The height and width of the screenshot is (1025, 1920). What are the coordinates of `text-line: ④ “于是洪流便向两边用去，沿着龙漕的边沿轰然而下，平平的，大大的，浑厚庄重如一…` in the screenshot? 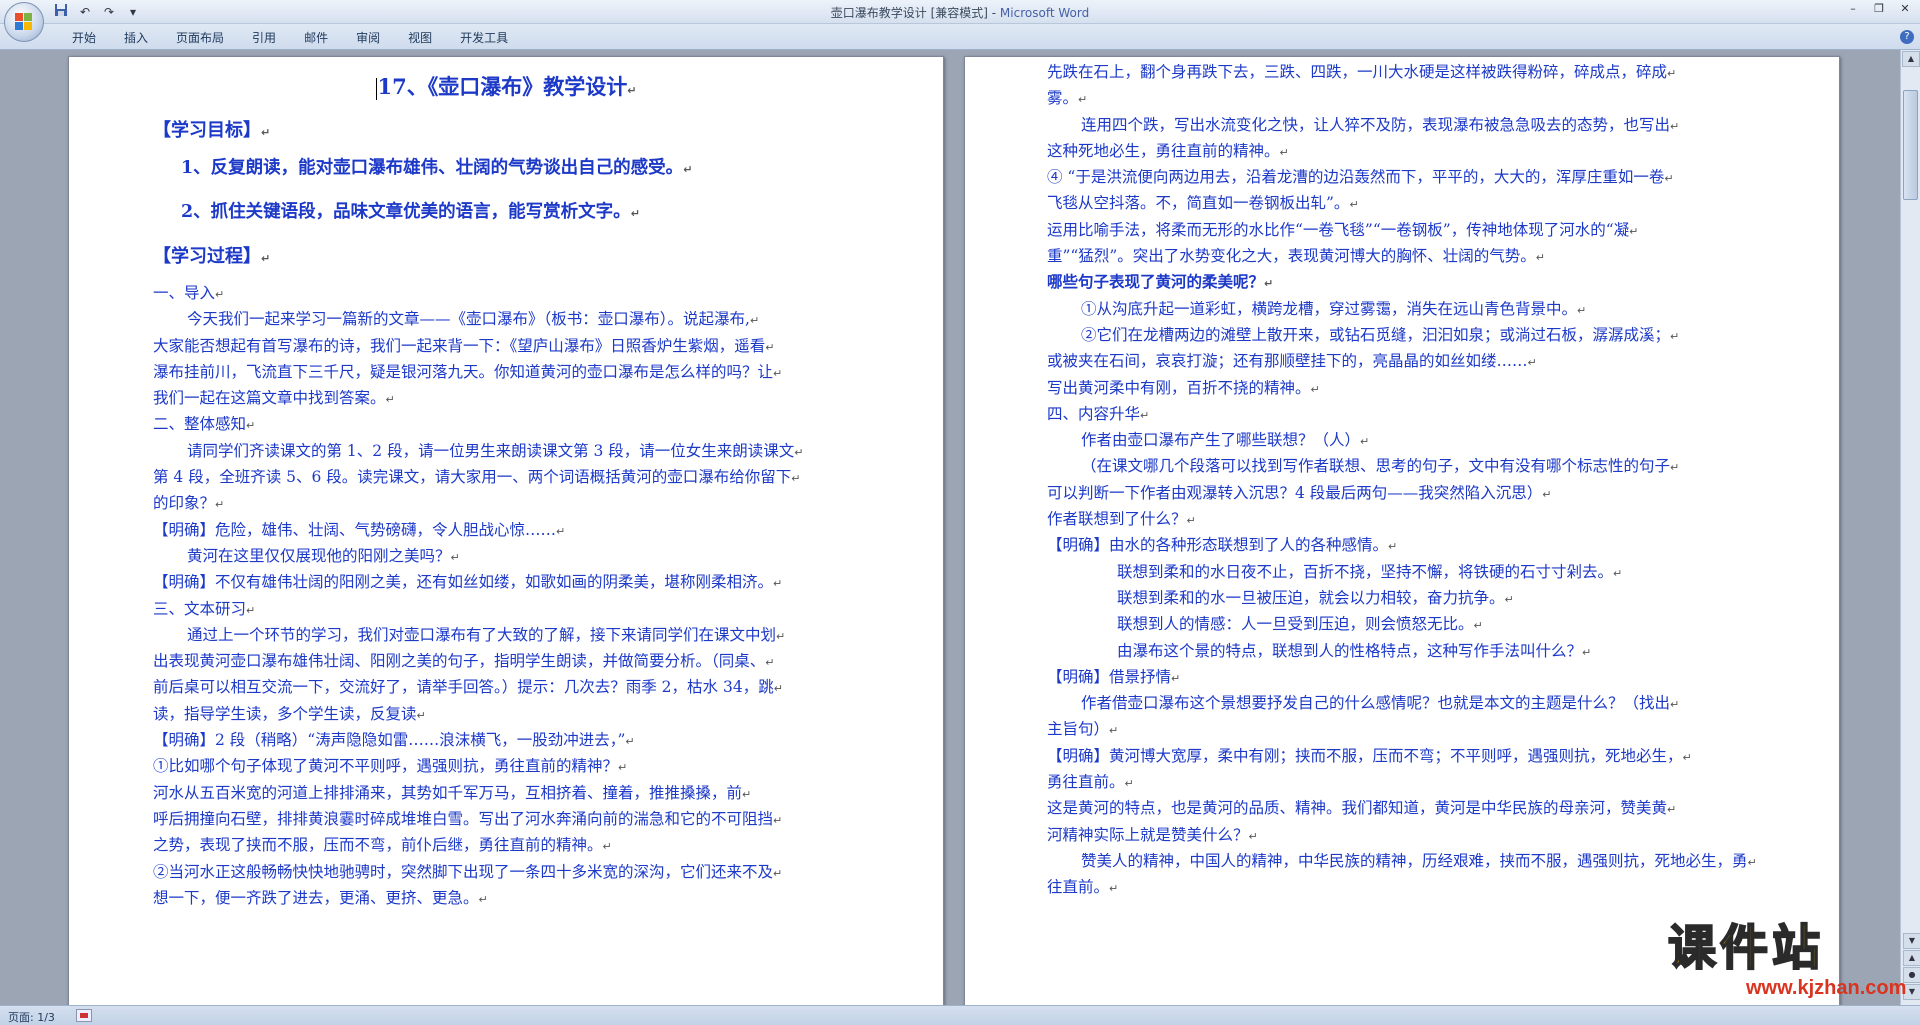 It's located at (1360, 177).